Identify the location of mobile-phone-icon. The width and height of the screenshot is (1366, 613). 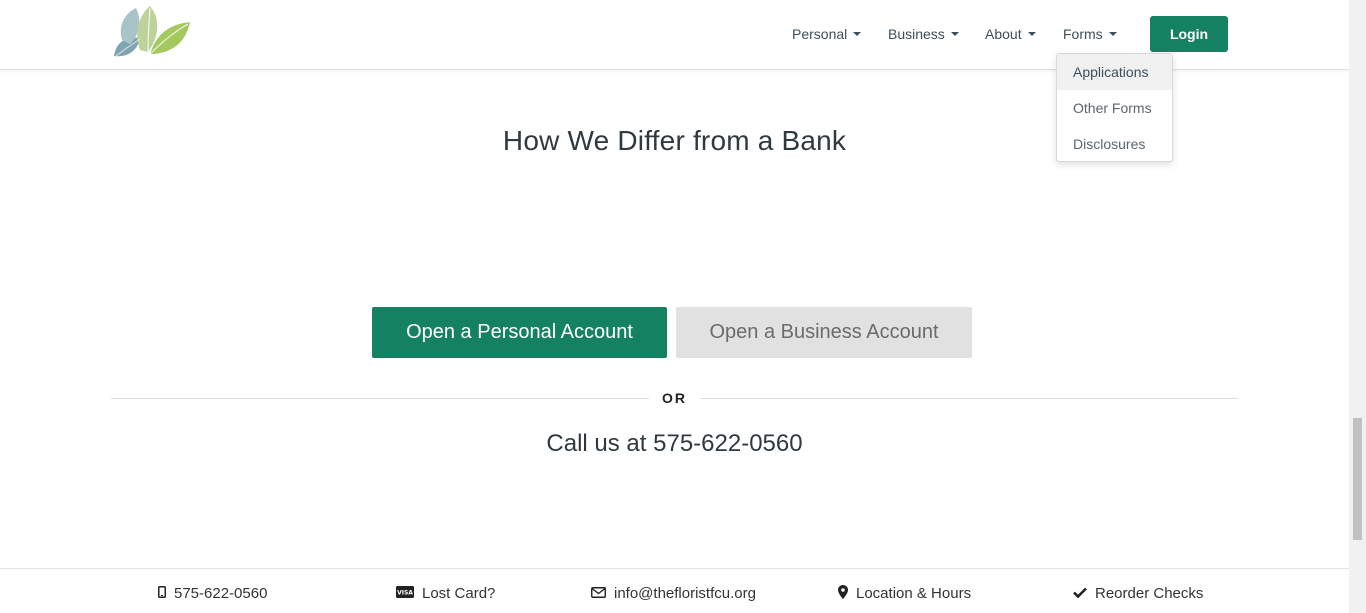
(162, 592).